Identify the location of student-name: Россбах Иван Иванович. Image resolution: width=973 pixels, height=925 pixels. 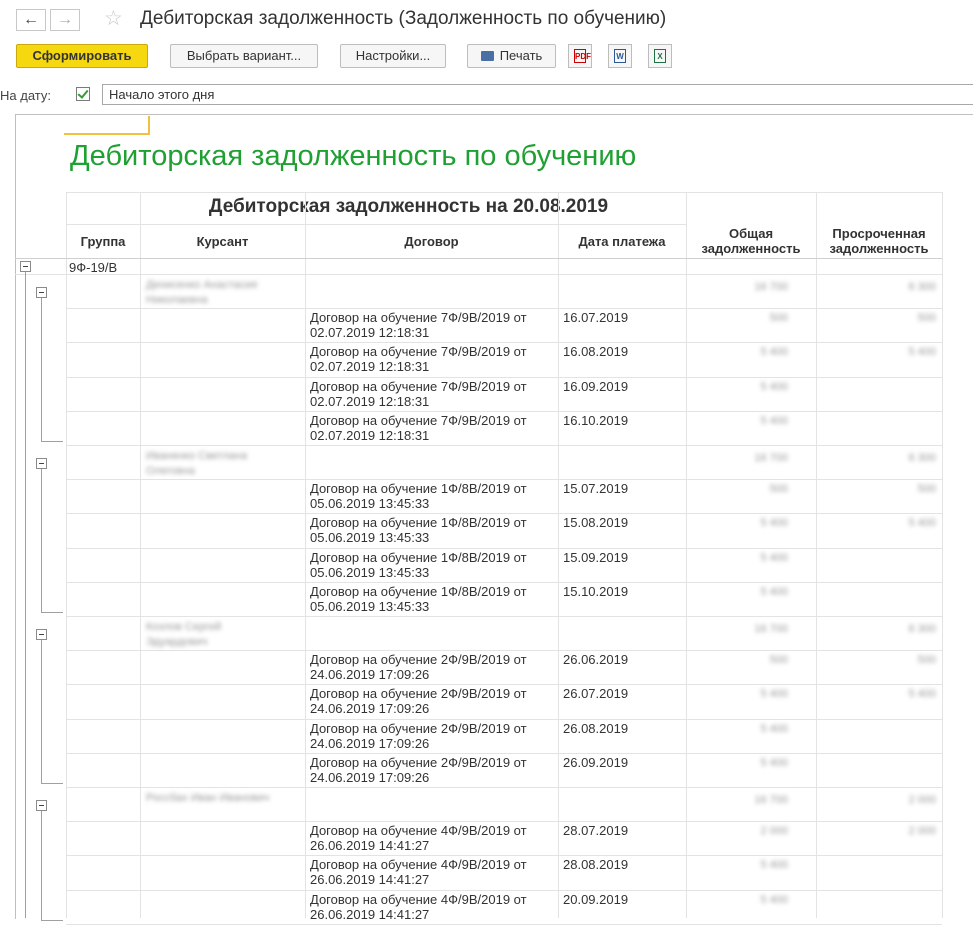
(208, 798).